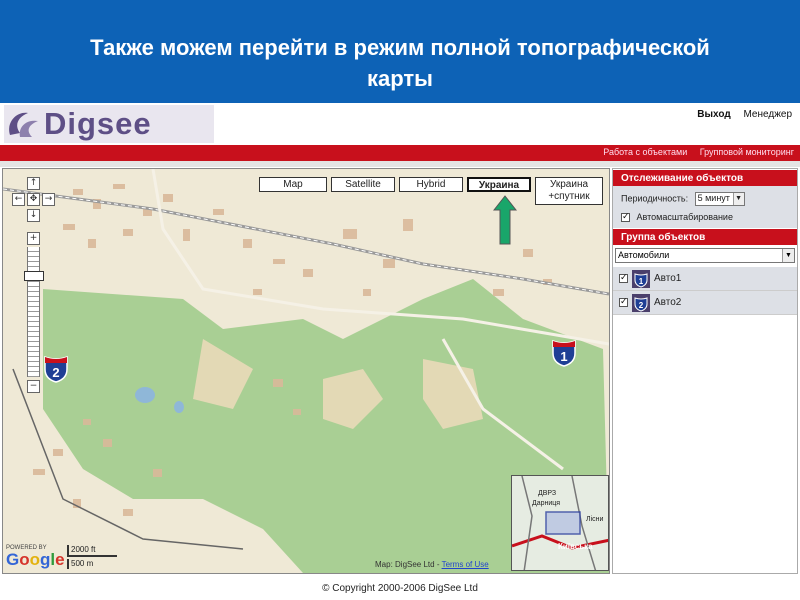 This screenshot has height=600, width=800. I want to click on route-2-shield-icon: 2, so click(56, 369).